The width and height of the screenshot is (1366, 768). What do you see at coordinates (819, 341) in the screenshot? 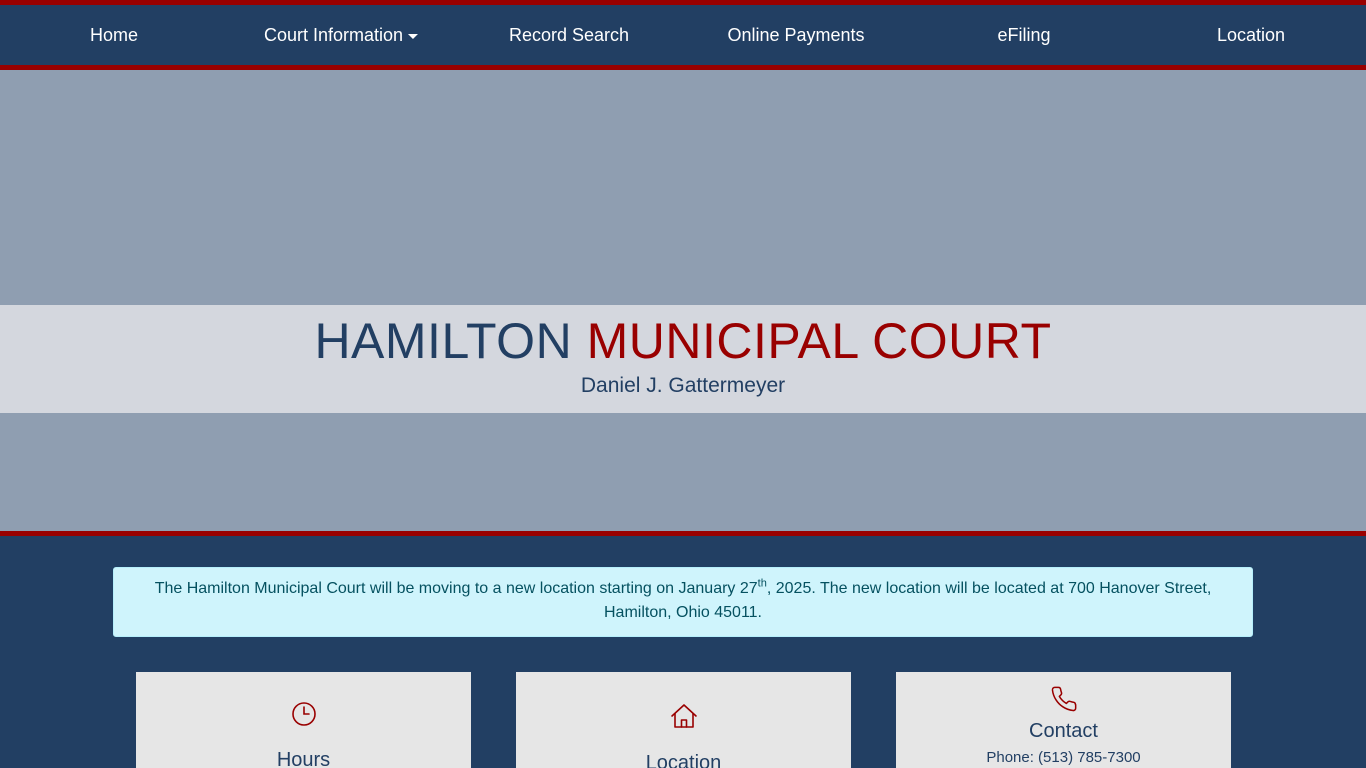
I see `title-part-municipal-court: MUNICIPAL COURT` at bounding box center [819, 341].